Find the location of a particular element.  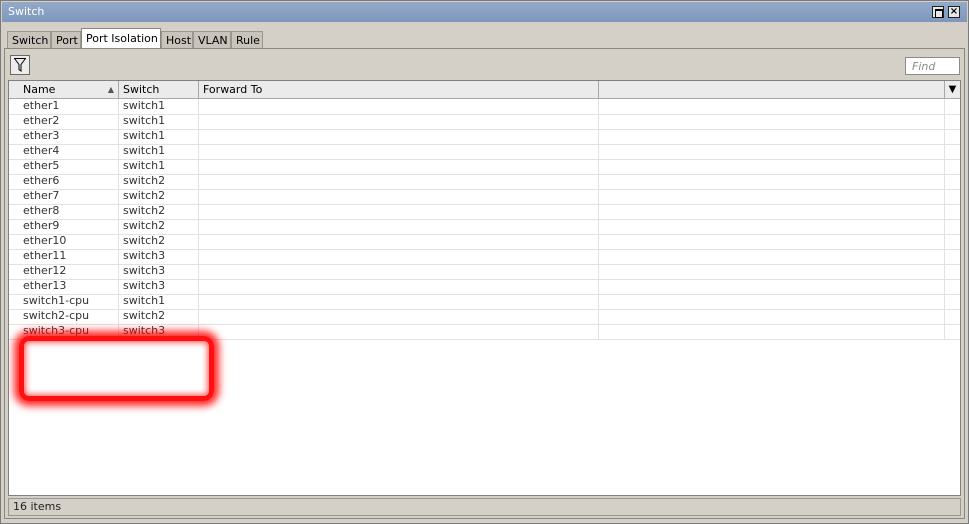

status-bar: 16 items is located at coordinates (484, 507).